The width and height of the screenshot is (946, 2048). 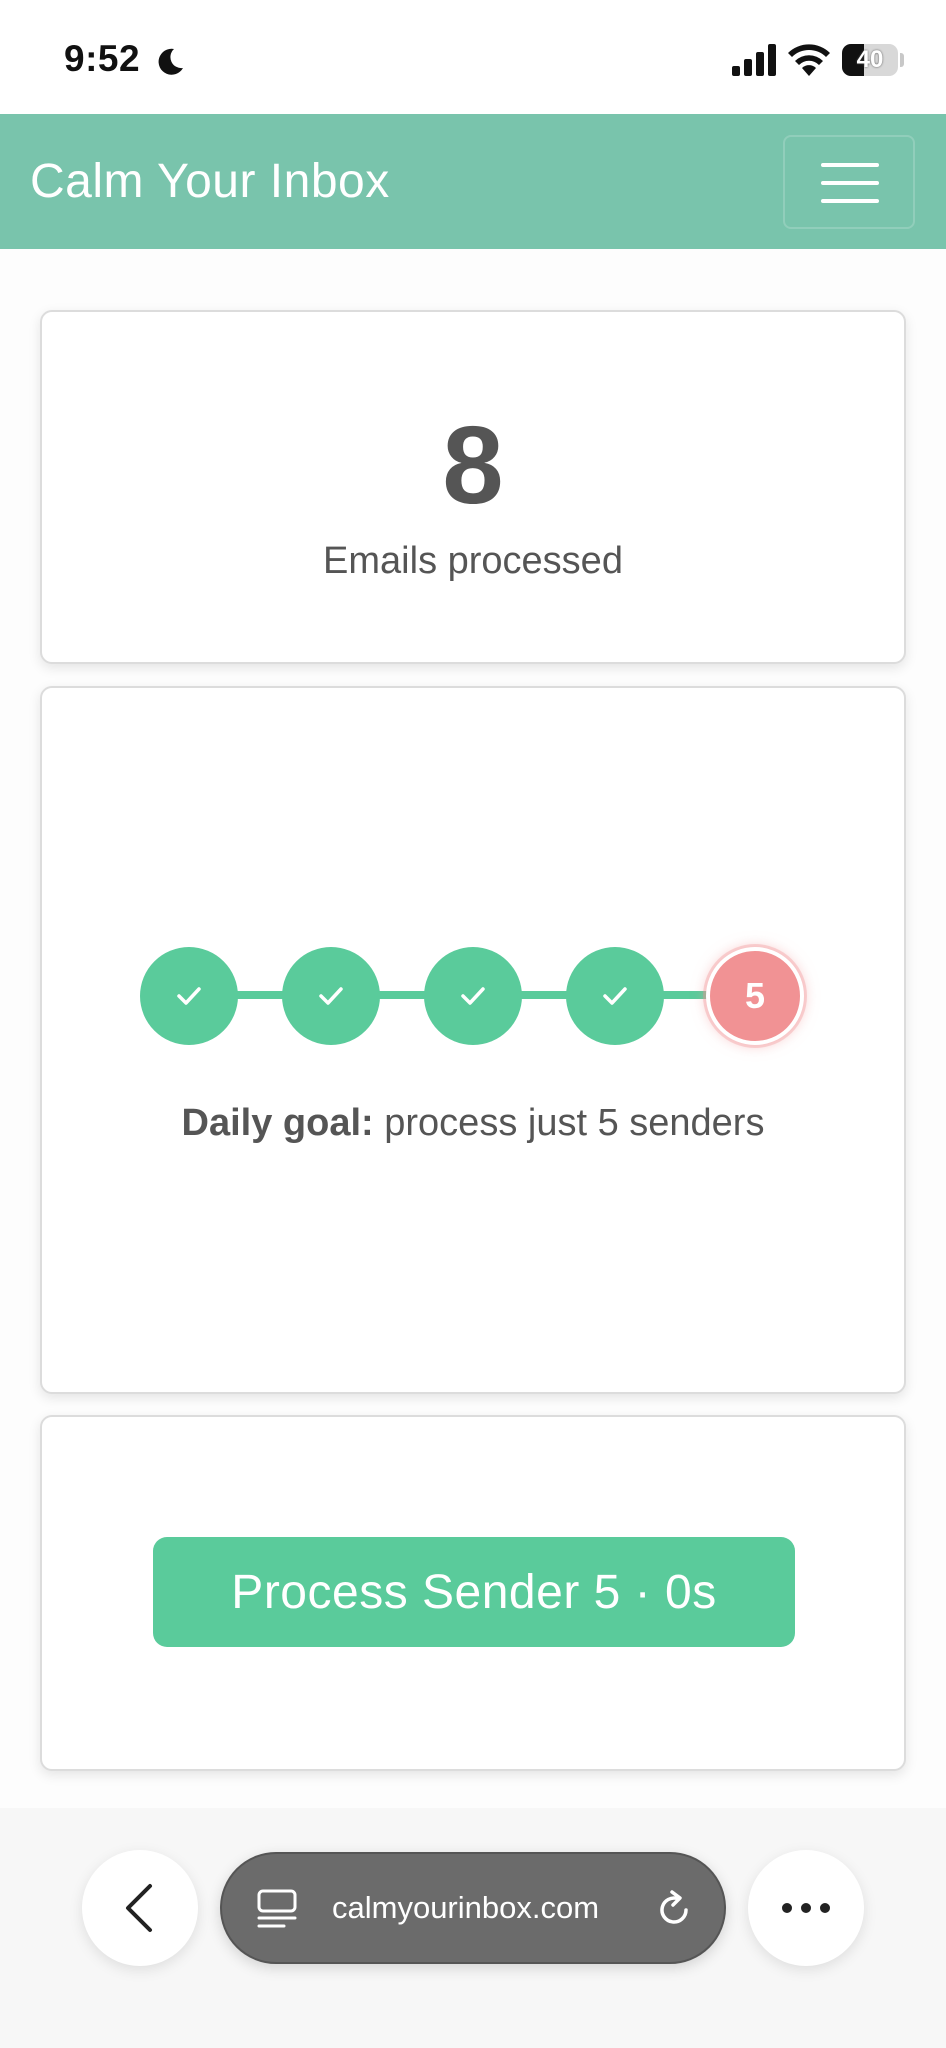 What do you see at coordinates (210, 181) in the screenshot?
I see `brand-title: Calm Your Inbox` at bounding box center [210, 181].